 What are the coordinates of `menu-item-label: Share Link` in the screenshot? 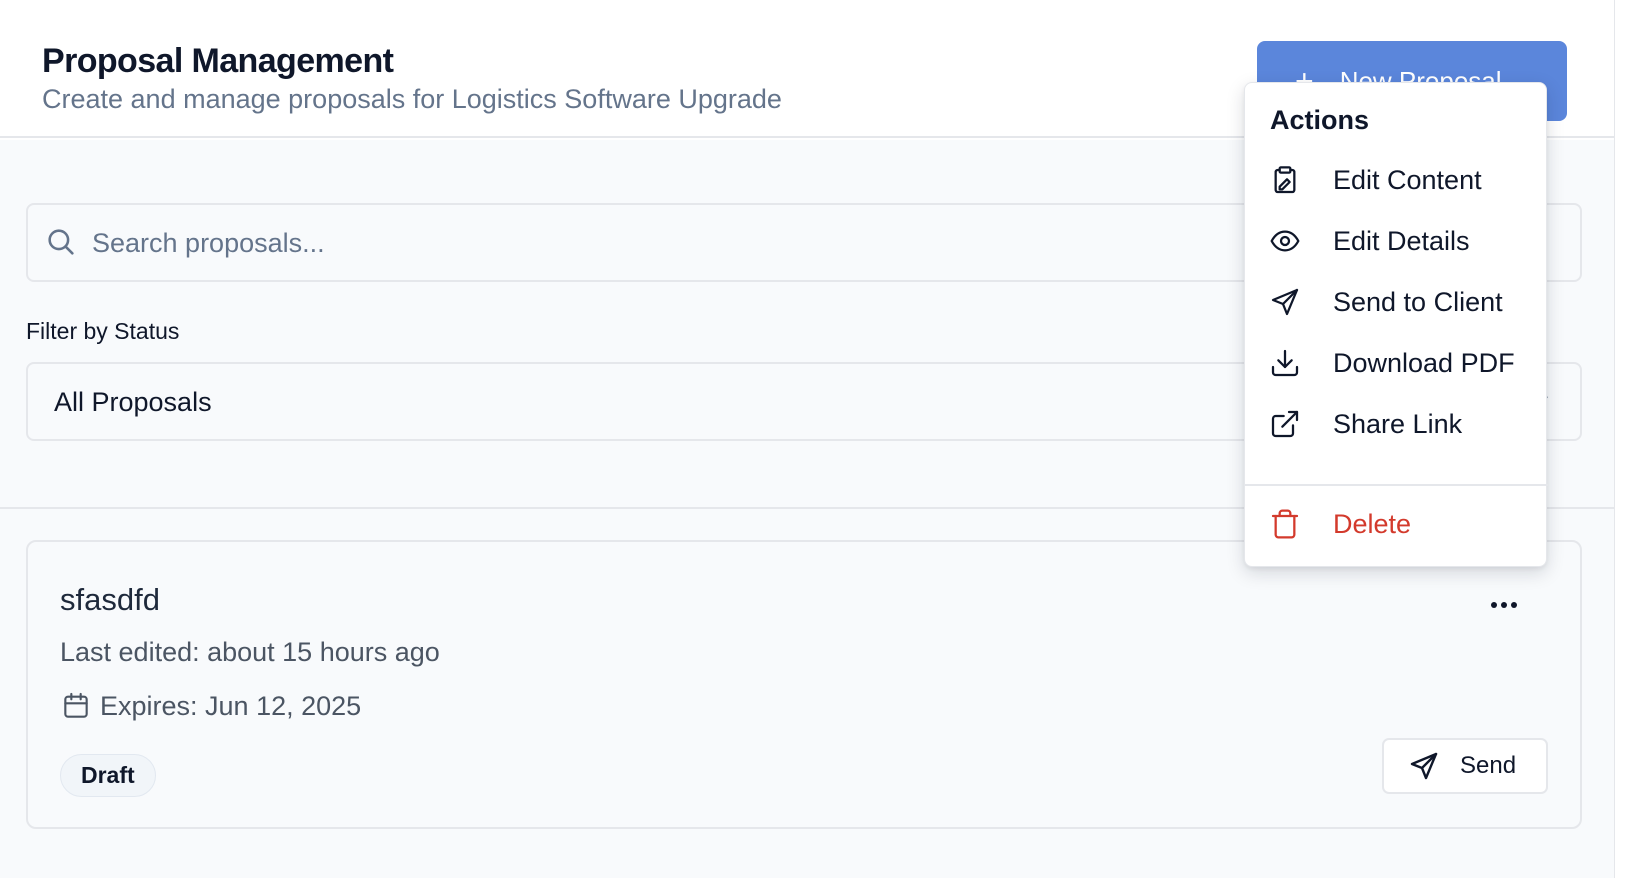 It's located at (1398, 423).